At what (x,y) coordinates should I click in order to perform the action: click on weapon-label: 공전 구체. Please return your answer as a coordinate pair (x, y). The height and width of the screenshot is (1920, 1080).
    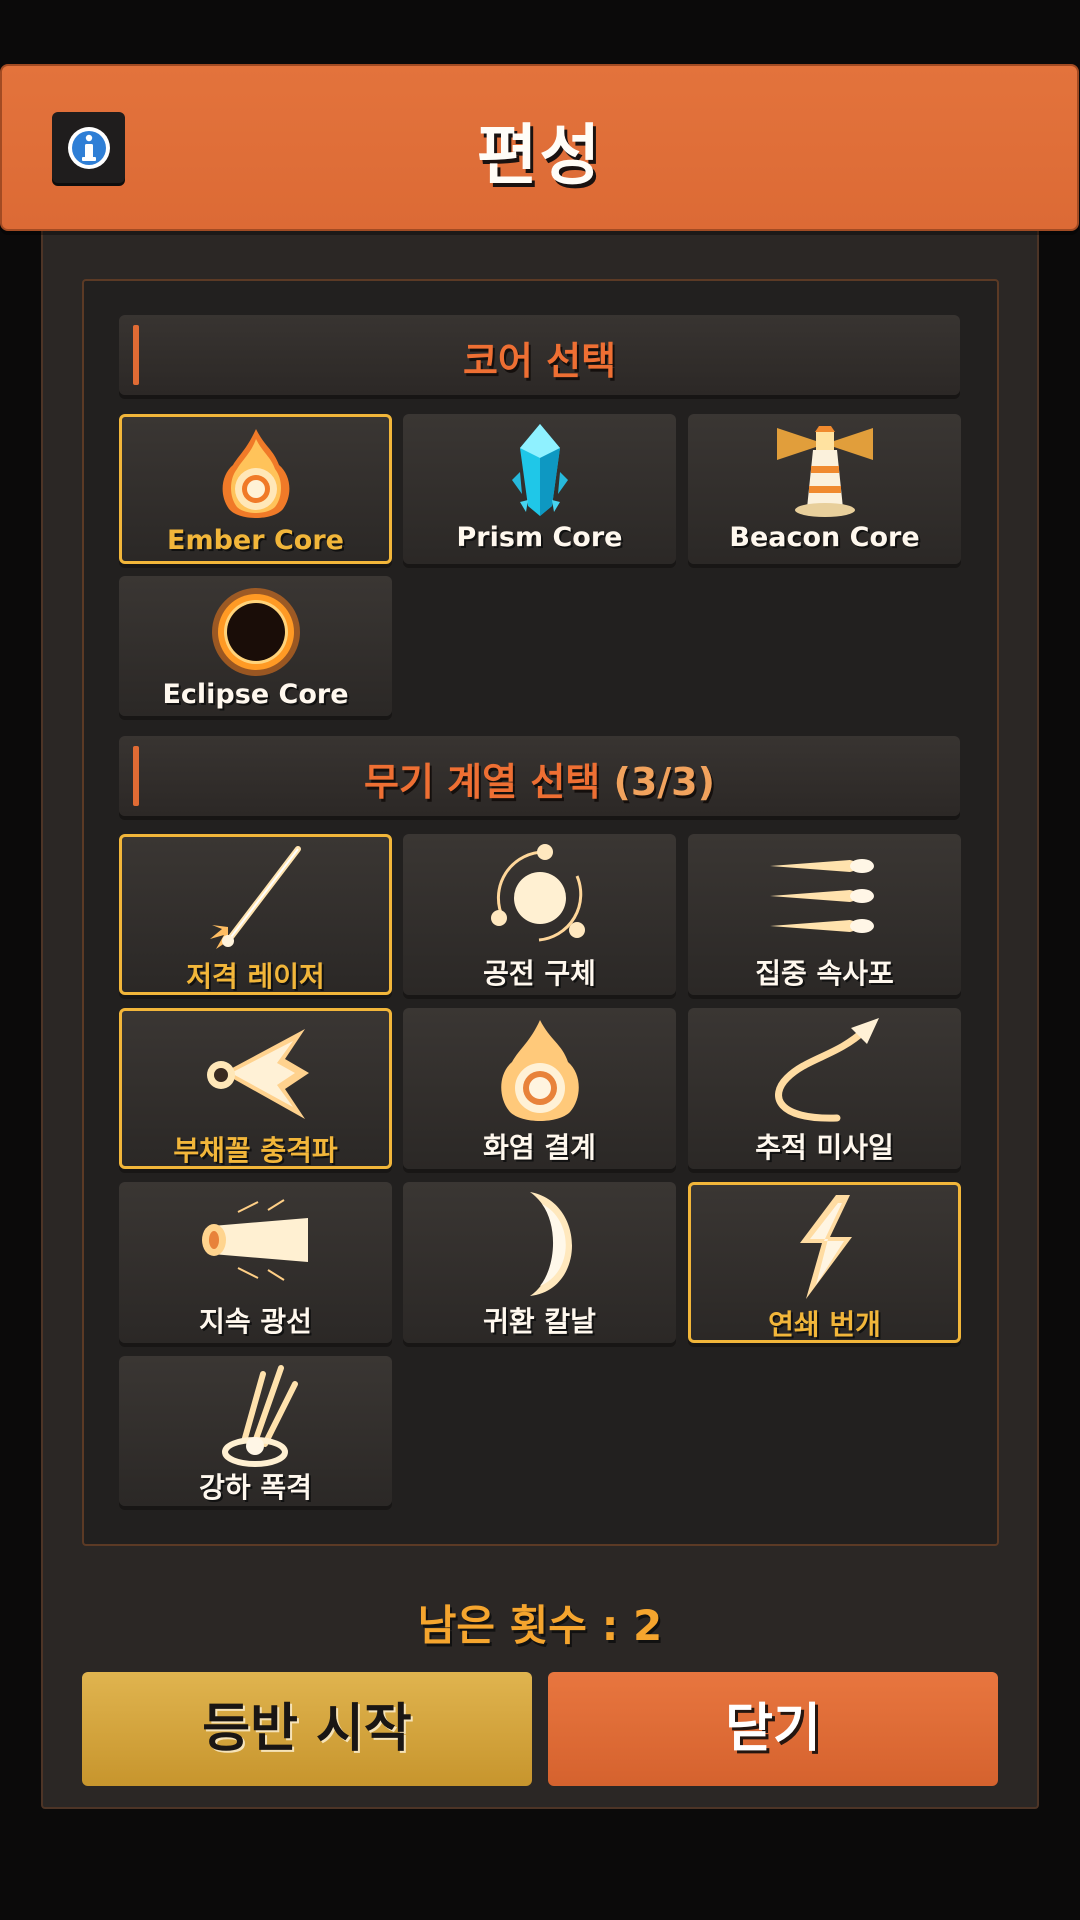
    Looking at the image, I should click on (539, 973).